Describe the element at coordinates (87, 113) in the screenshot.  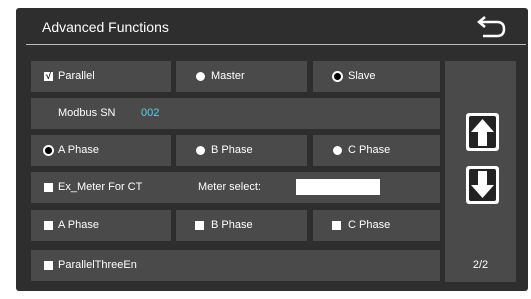
I see `modbus-sn-label: Modbus SN` at that location.